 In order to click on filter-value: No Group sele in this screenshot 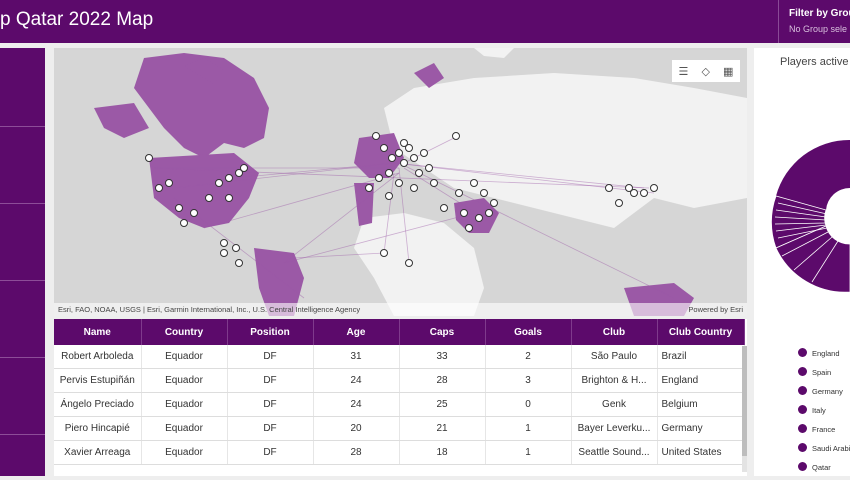, I will do `click(818, 29)`.